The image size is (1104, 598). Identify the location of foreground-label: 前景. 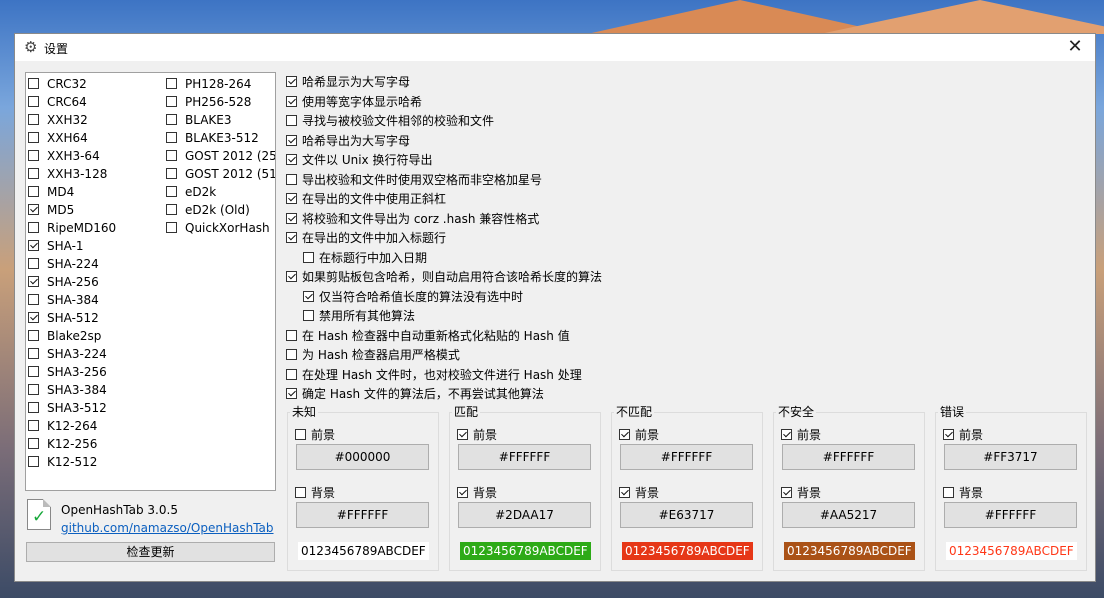
(647, 435).